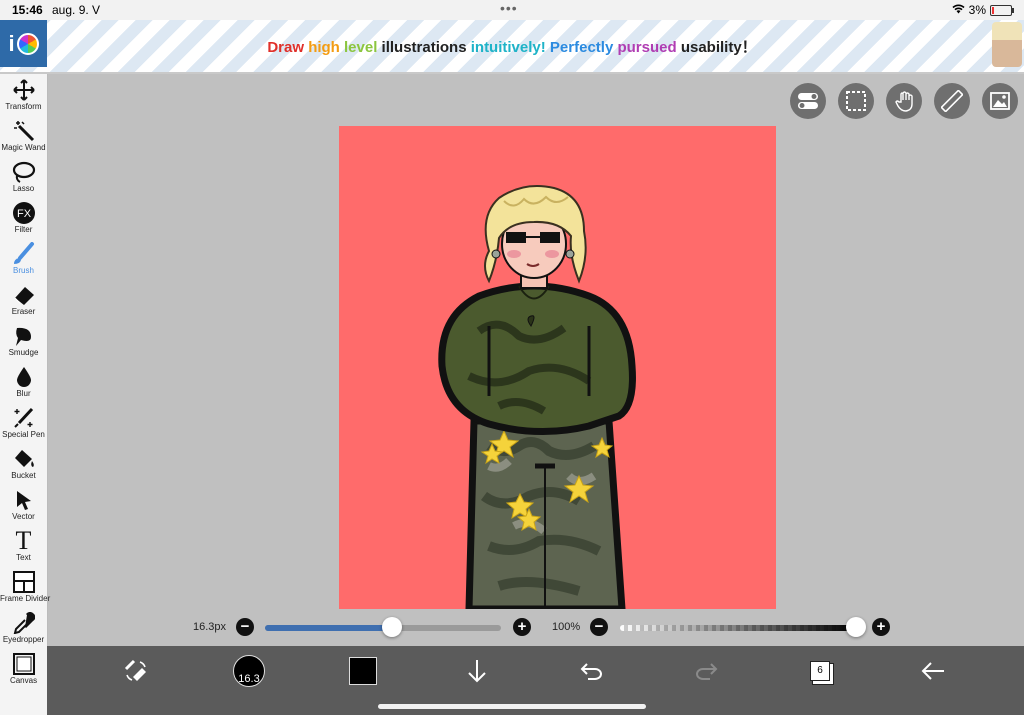  Describe the element at coordinates (23, 106) in the screenshot. I see `tool-label: Transform` at that location.